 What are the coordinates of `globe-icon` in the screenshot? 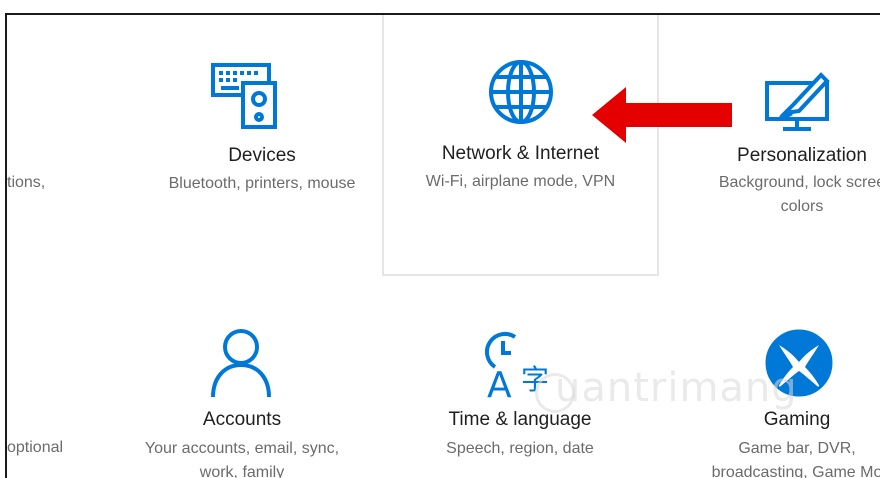 It's located at (521, 92).